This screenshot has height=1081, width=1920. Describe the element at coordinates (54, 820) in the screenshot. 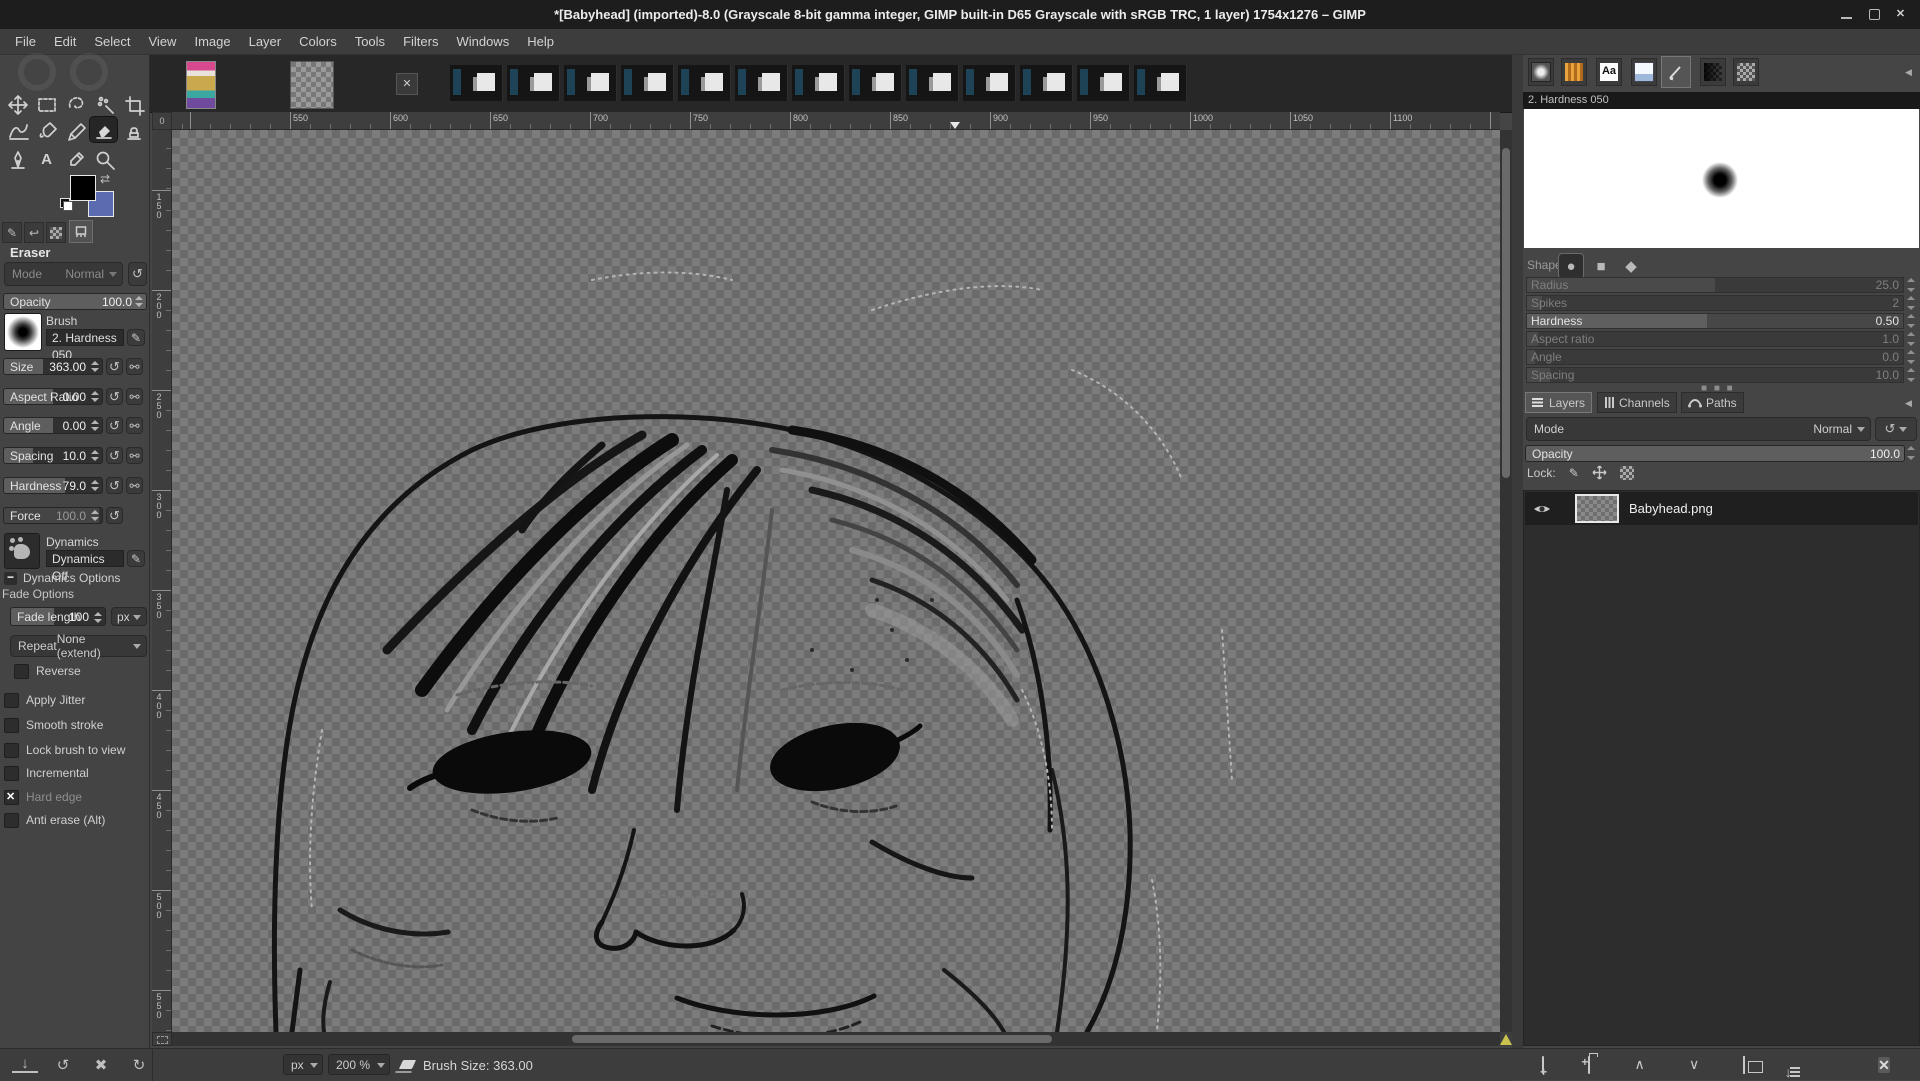

I see `checkbox-anti-erase: Anti erase (Alt)` at that location.